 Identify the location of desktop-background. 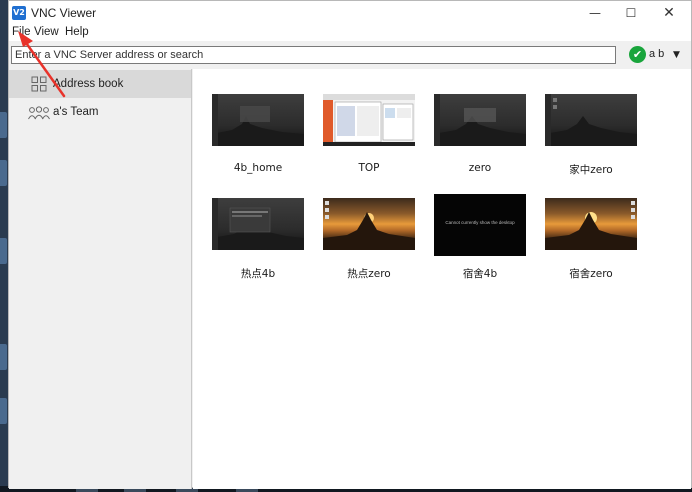
(4, 246).